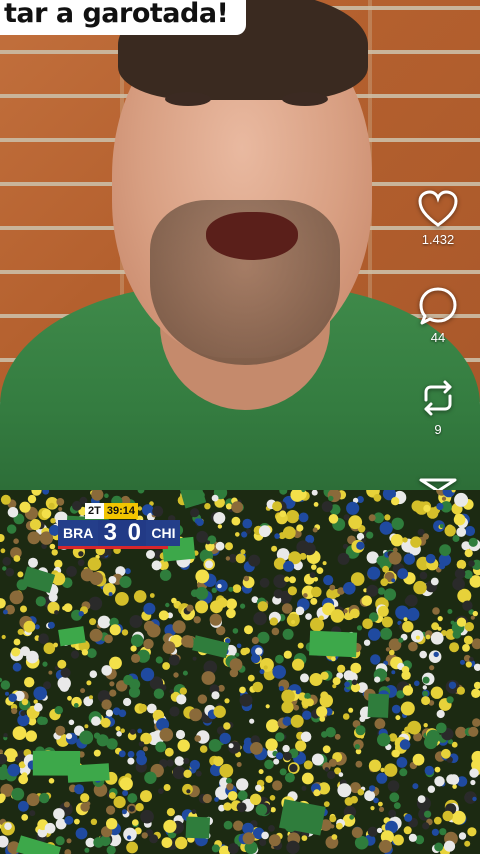 Image resolution: width=480 pixels, height=854 pixels. What do you see at coordinates (438, 429) in the screenshot?
I see `repost-count: 9` at bounding box center [438, 429].